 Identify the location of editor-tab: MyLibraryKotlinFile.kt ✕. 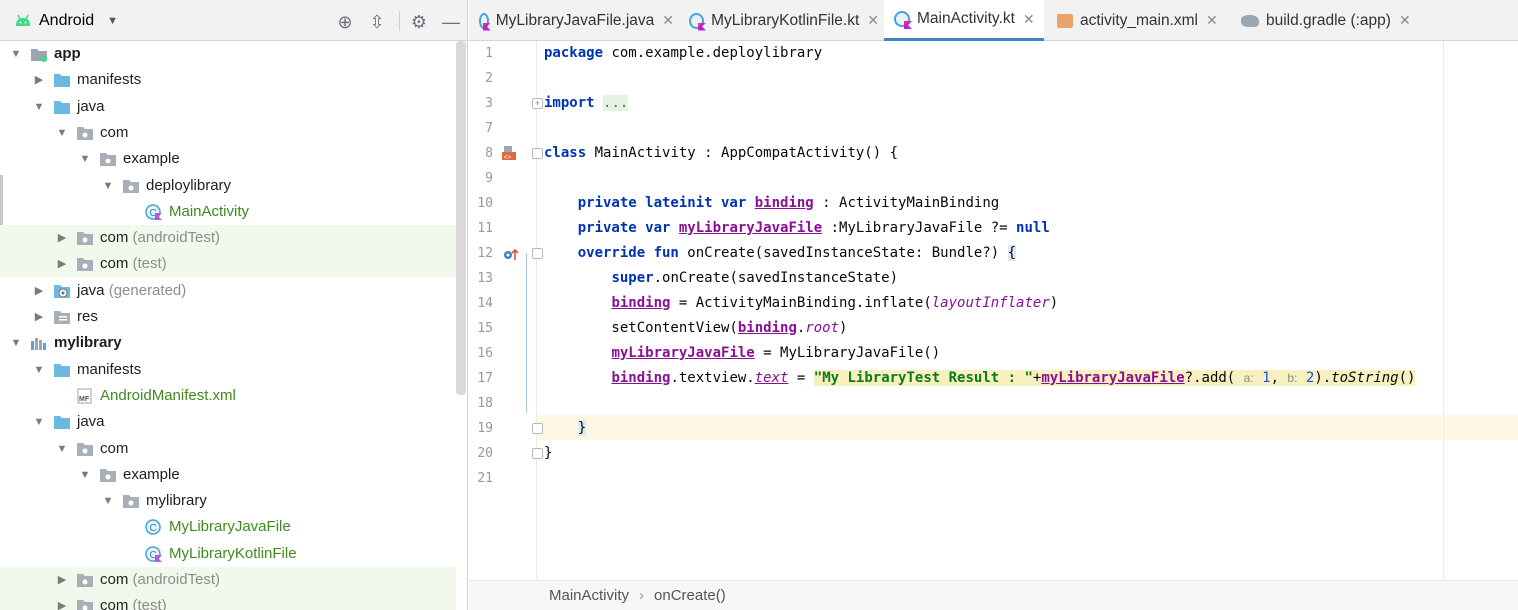
(779, 20).